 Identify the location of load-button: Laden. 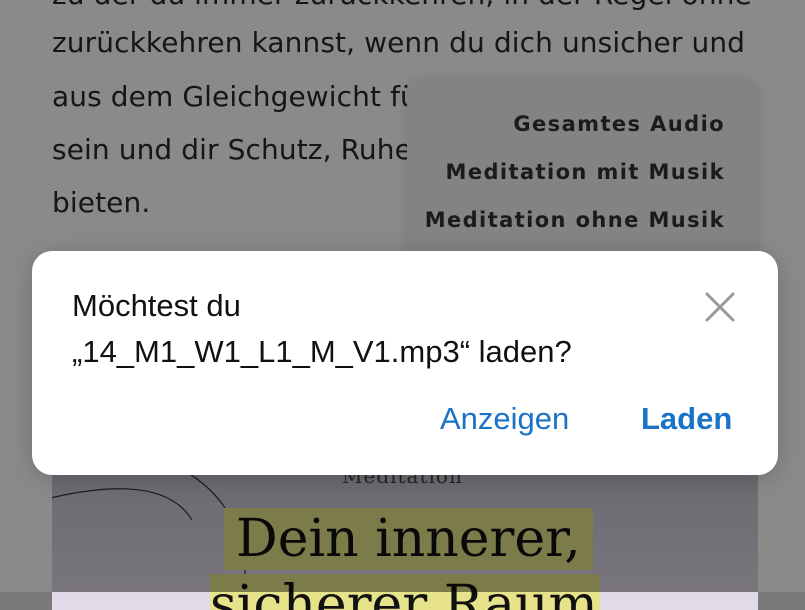
(686, 419).